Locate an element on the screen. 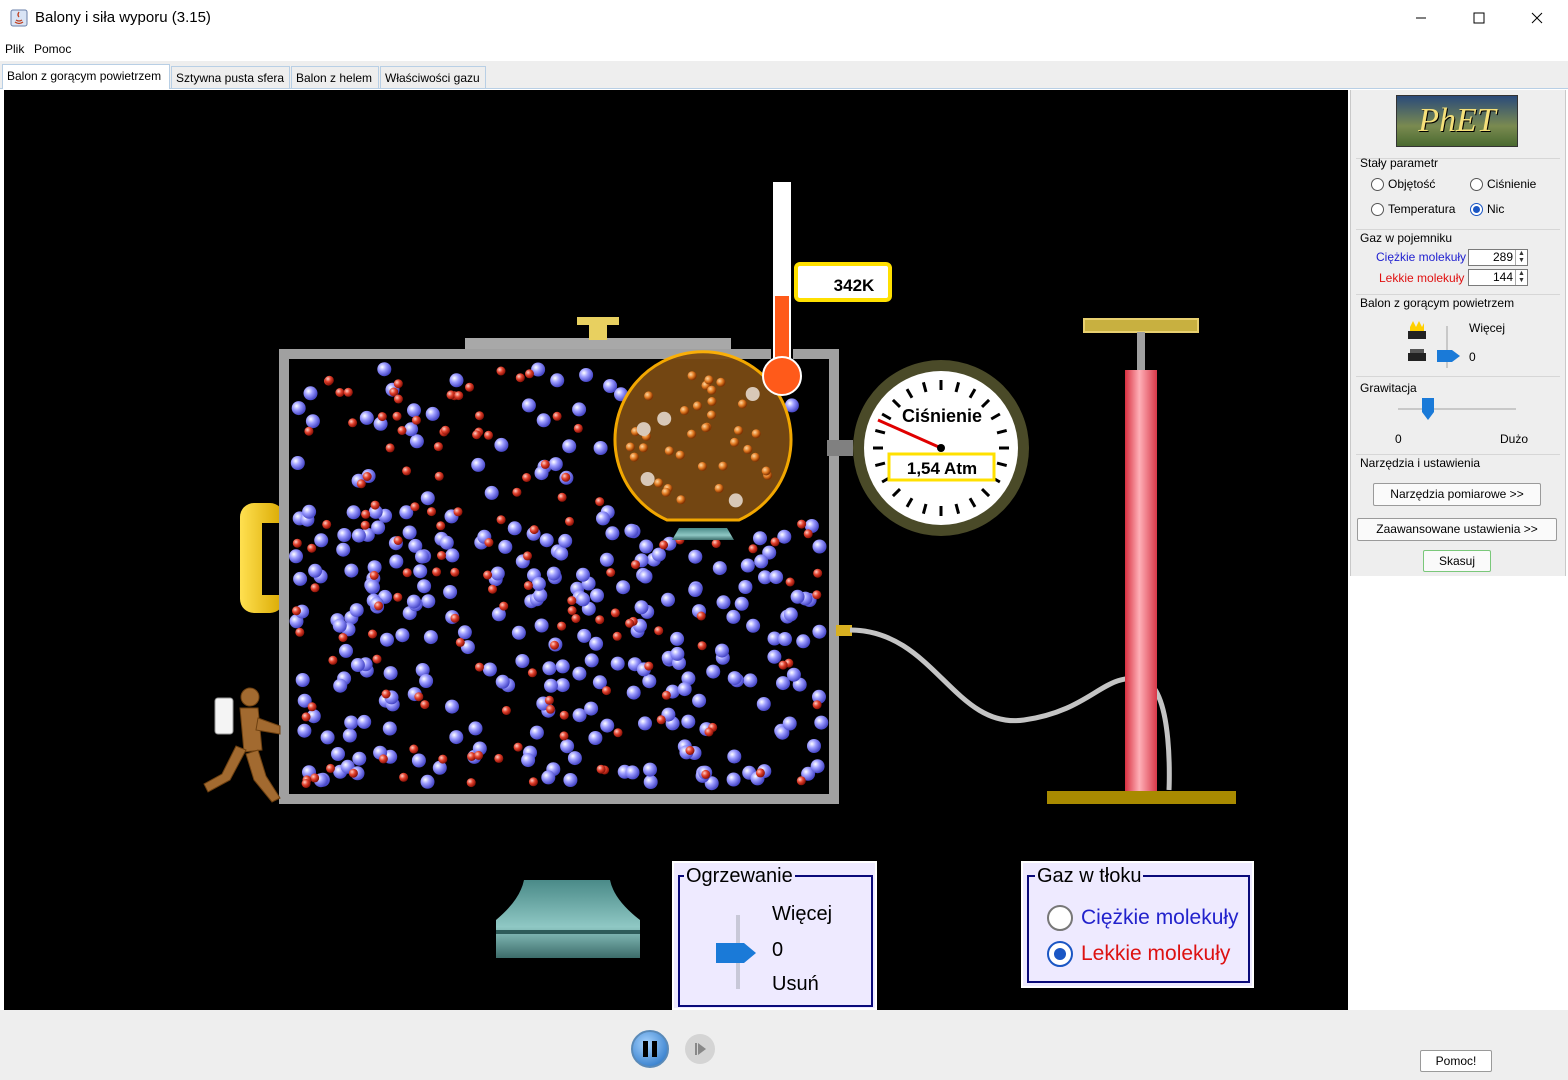 The image size is (1568, 1080). tab-gas-properties: Właściwości gazu is located at coordinates (433, 77).